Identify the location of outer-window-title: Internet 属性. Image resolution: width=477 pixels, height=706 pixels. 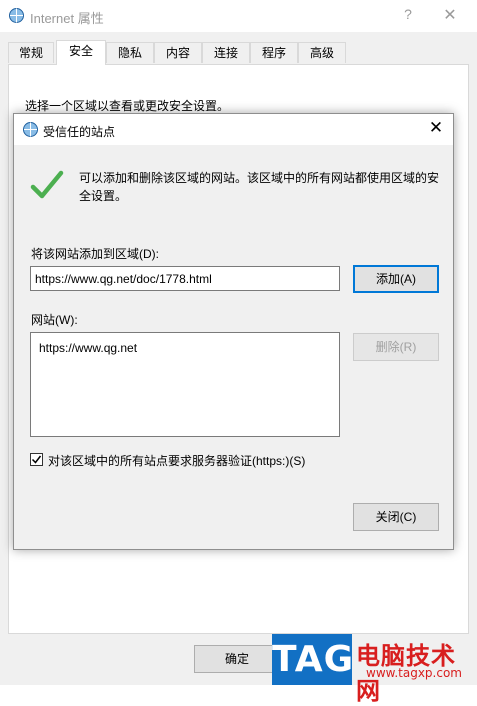
(67, 18).